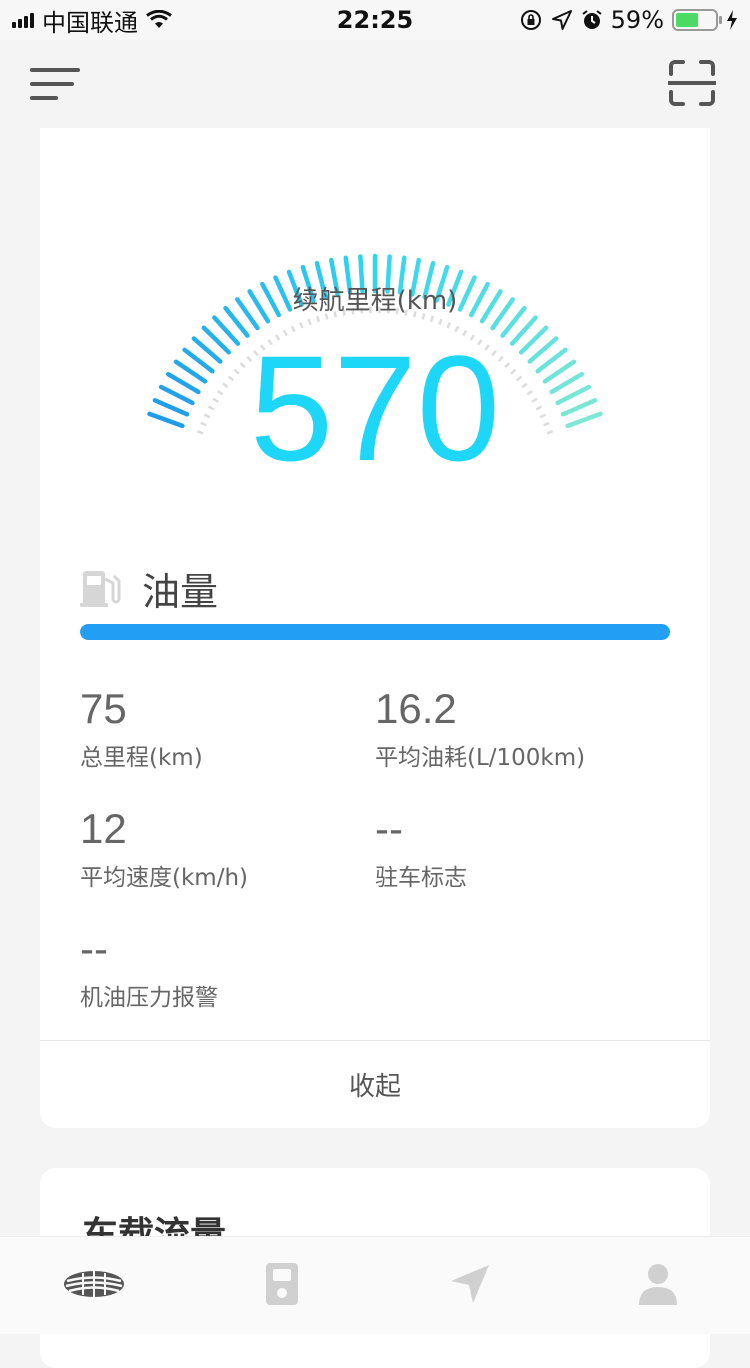 This screenshot has height=1368, width=750. Describe the element at coordinates (164, 829) in the screenshot. I see `stat-value: 12` at that location.